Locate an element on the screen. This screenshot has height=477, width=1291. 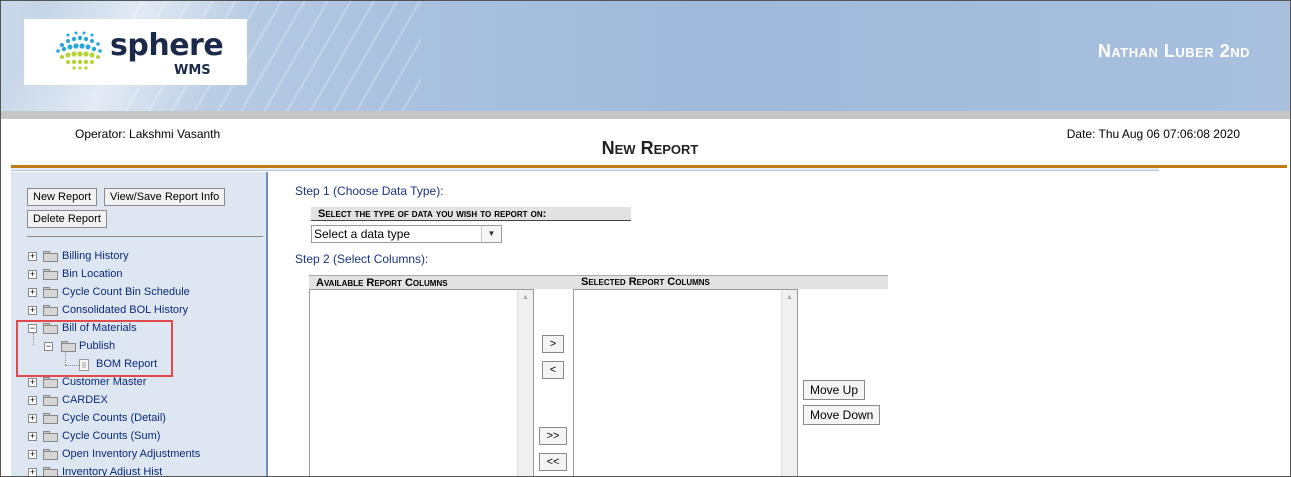
tree-item-label: Bin Location is located at coordinates (92, 274).